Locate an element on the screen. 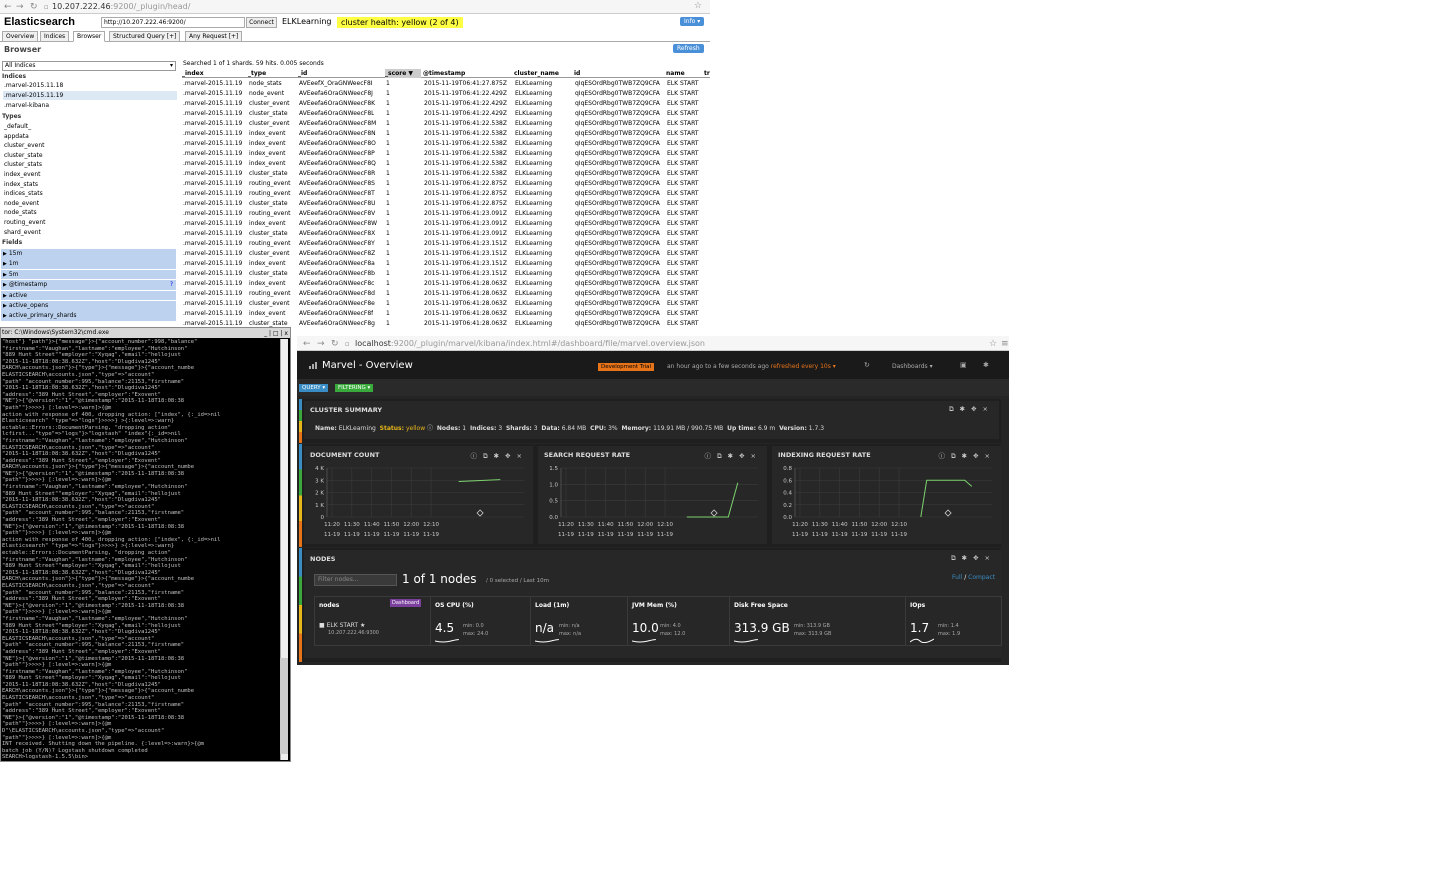 This screenshot has height=876, width=1440. field-item: ▶ active is located at coordinates (88, 295).